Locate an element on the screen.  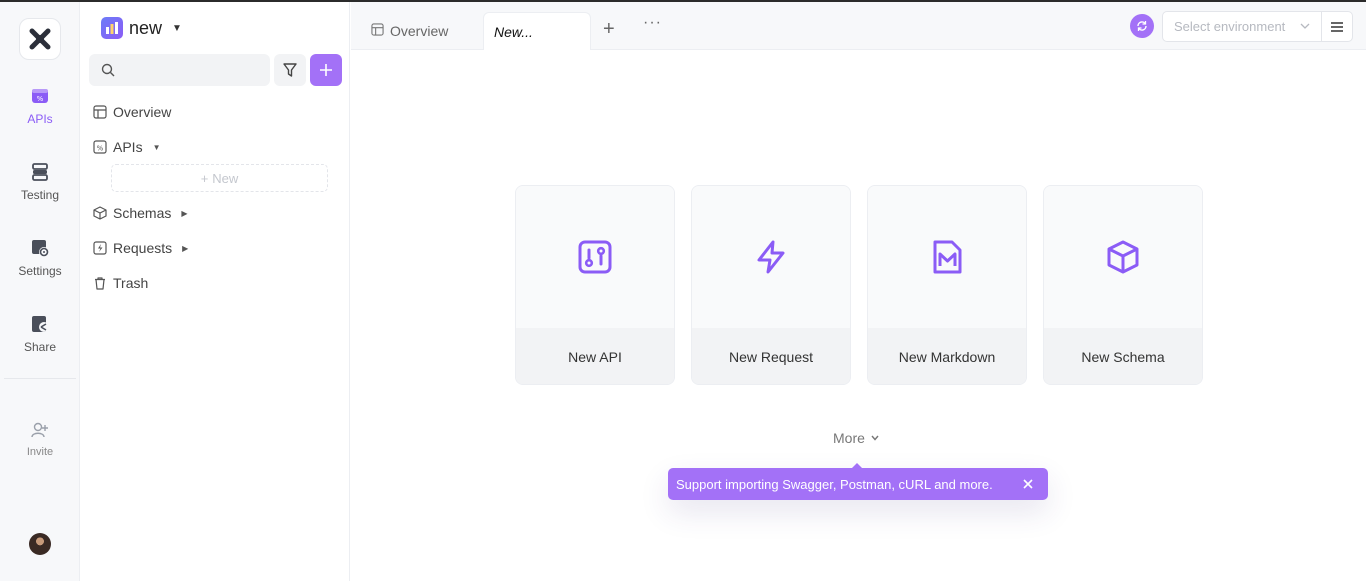
rail-label: Share is located at coordinates (40, 347).